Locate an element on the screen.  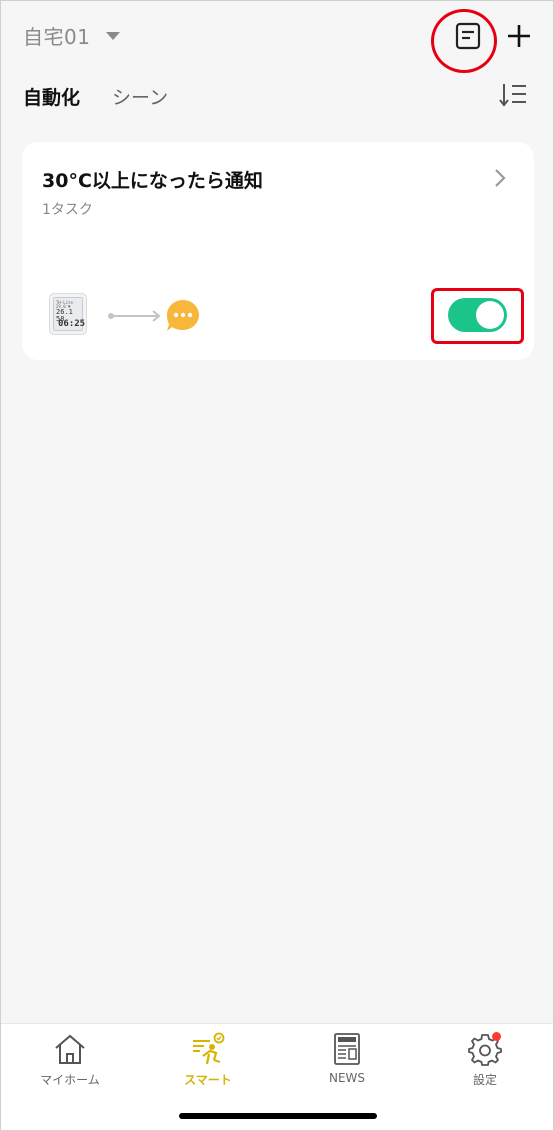
settings-icon-wrap is located at coordinates (485, 1049).